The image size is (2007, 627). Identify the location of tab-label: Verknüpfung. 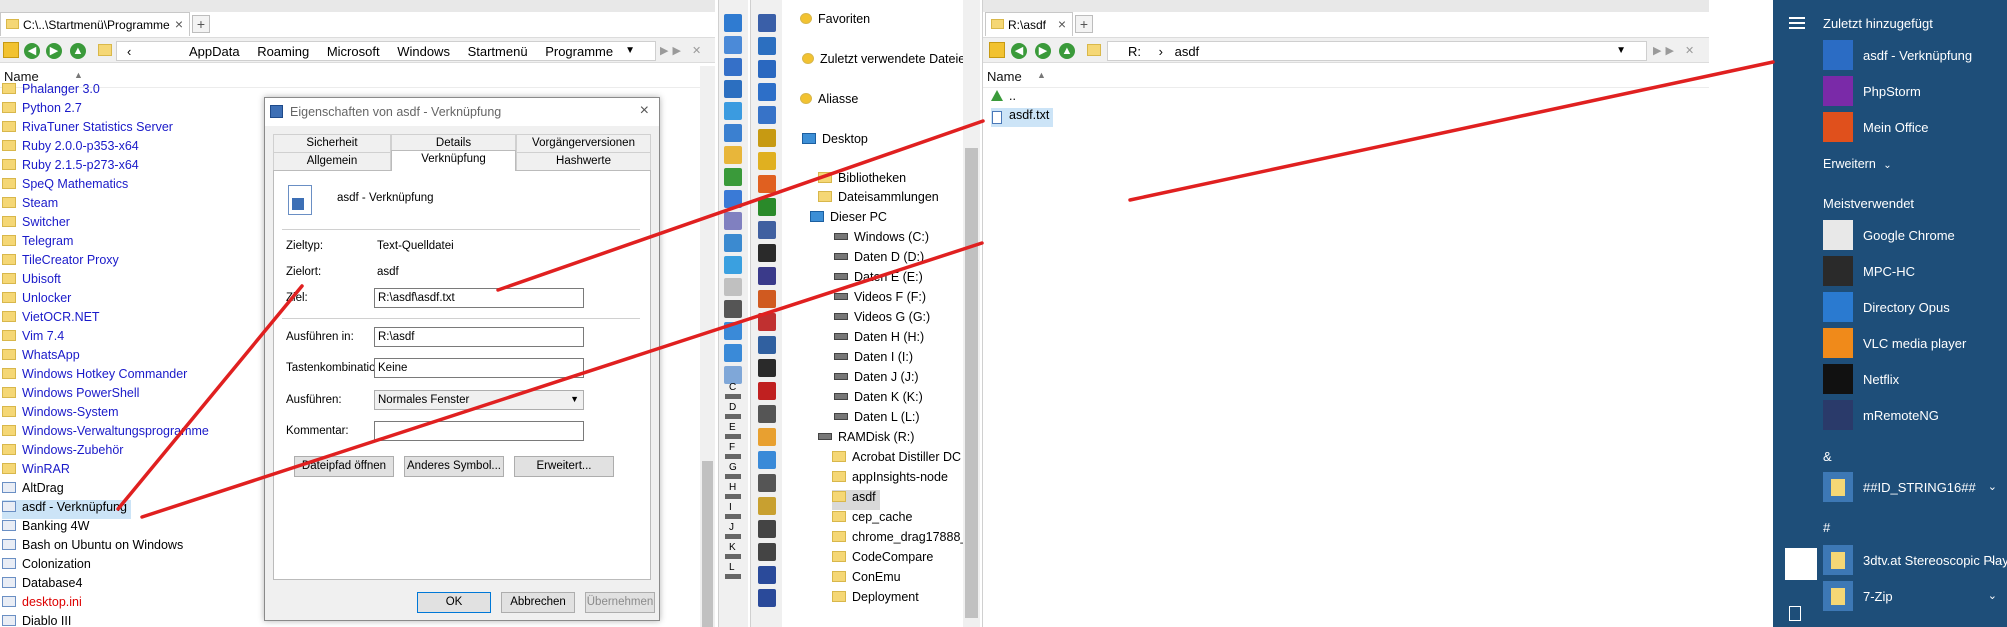
(453, 159).